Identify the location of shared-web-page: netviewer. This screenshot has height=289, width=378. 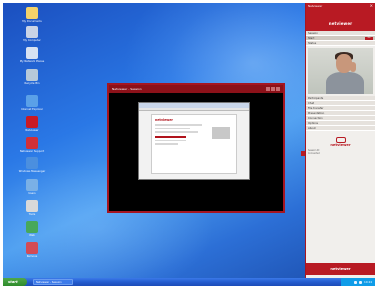
(194, 144).